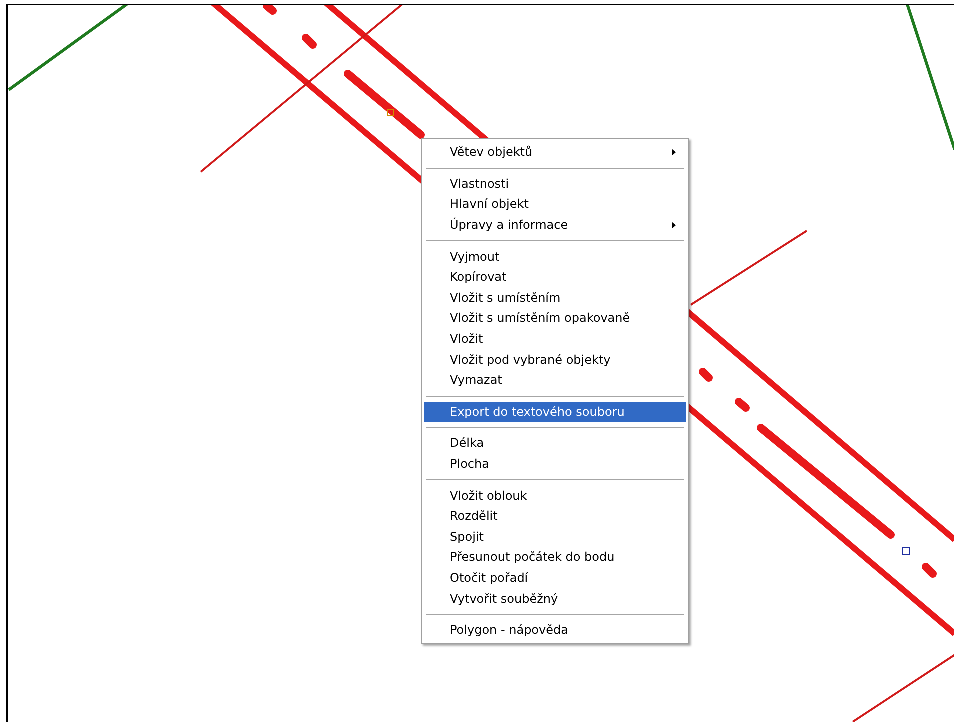 This screenshot has width=954, height=722. I want to click on menu-item: Rozdělit, so click(555, 516).